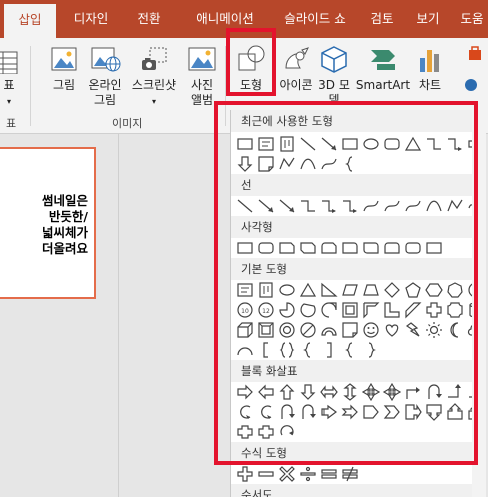  I want to click on smartart-icon, so click(383, 59).